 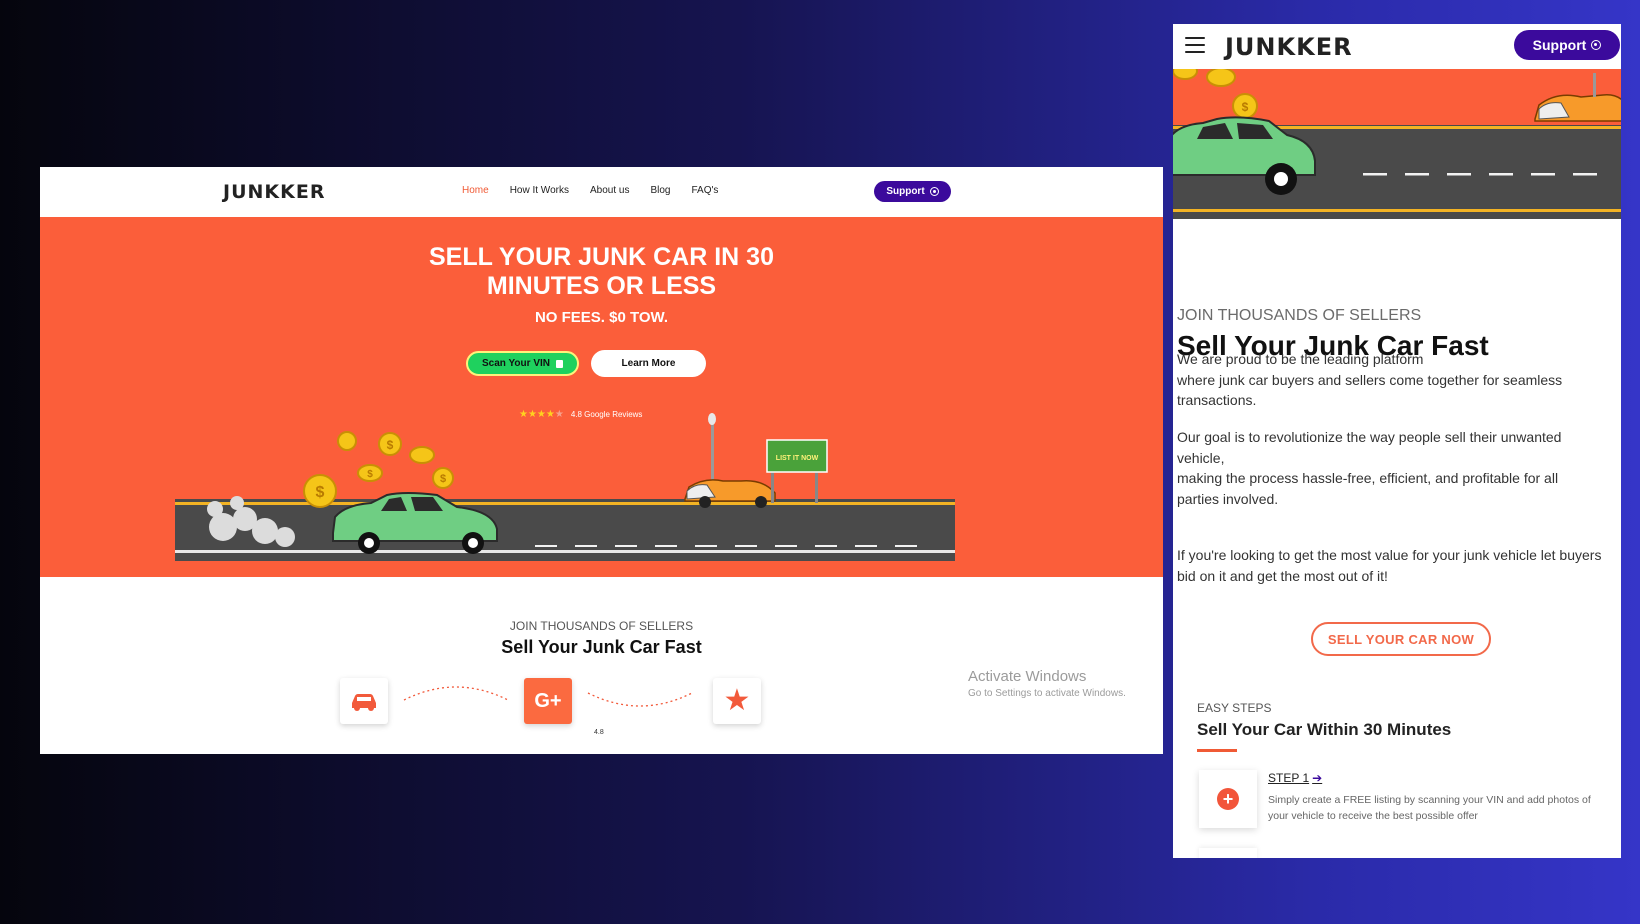 What do you see at coordinates (609, 190) in the screenshot?
I see `nav-about-us: About us` at bounding box center [609, 190].